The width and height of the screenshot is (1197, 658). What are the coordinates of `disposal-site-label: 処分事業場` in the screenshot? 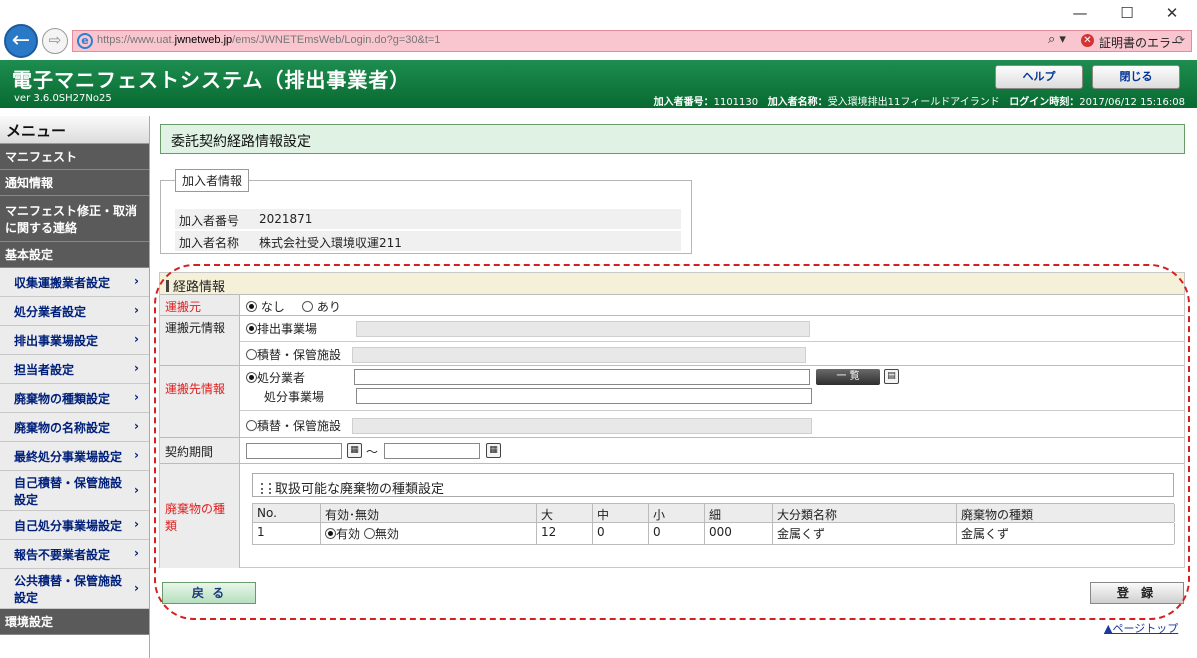 It's located at (294, 397).